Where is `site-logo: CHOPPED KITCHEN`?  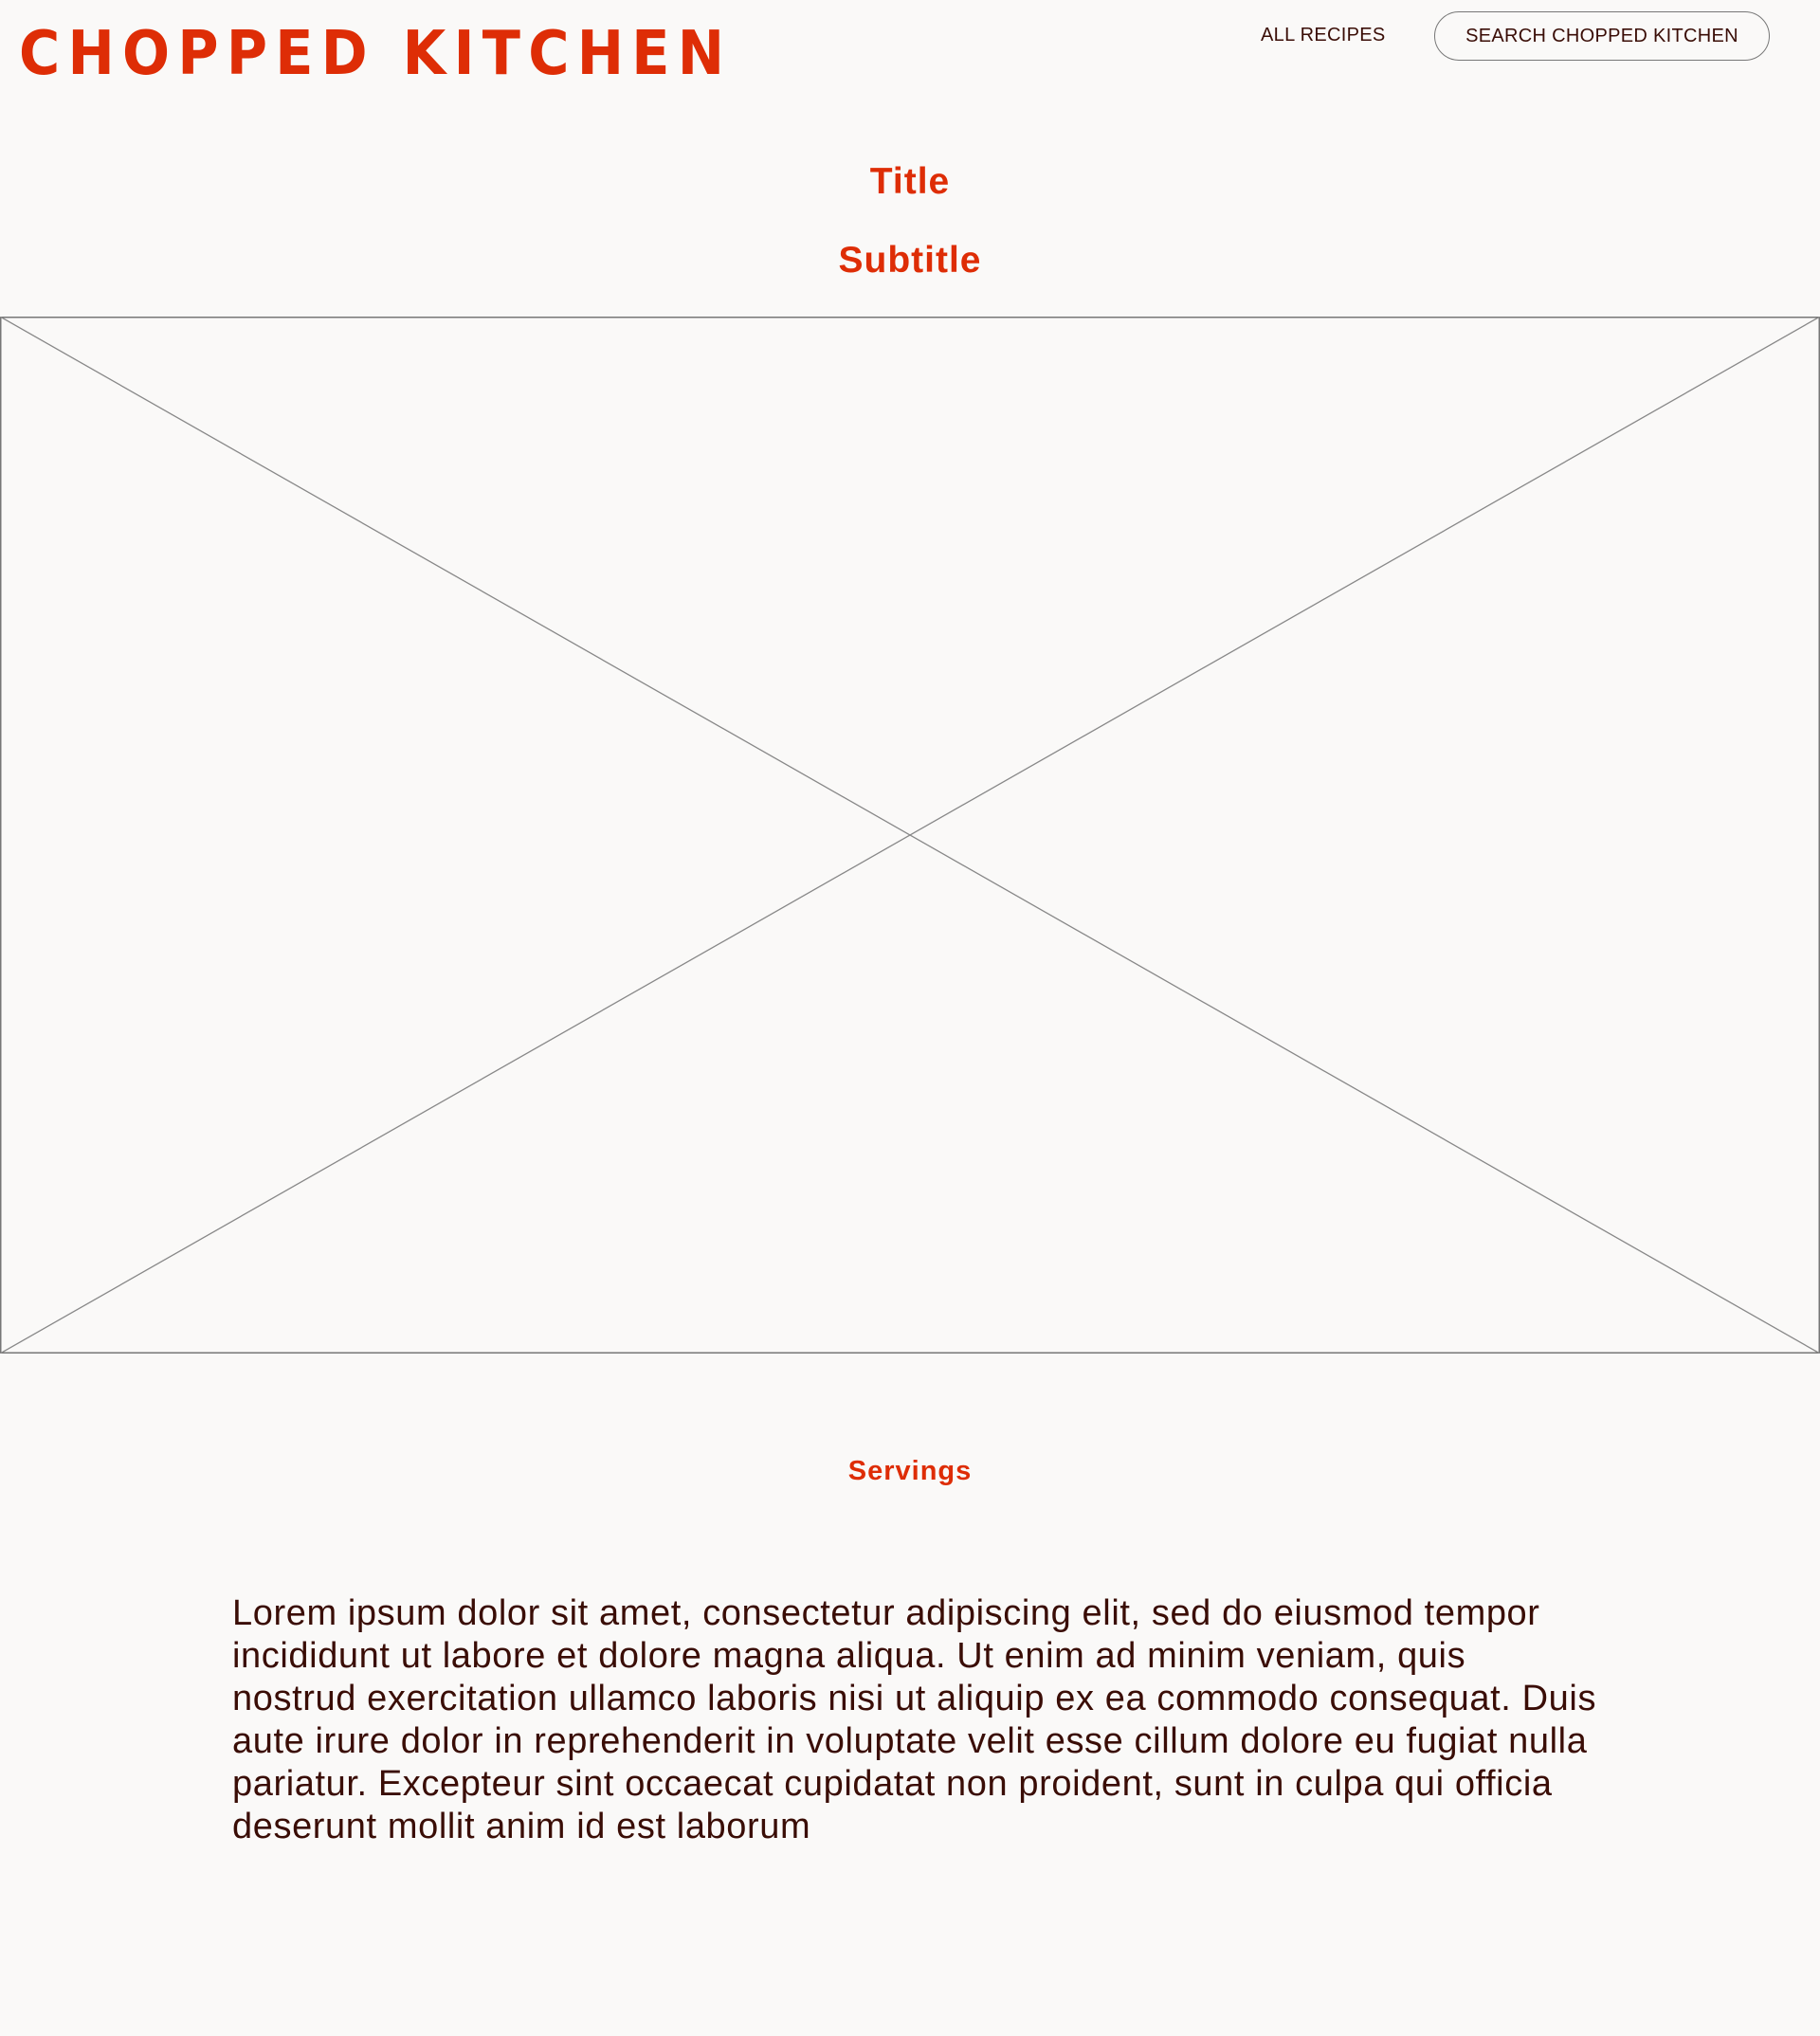 site-logo: CHOPPED KITCHEN is located at coordinates (375, 54).